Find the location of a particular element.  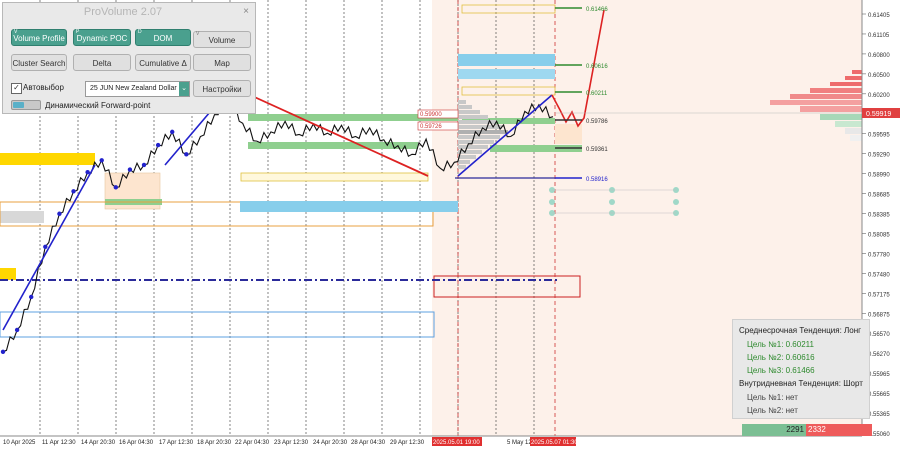

zone-yellow-left-small is located at coordinates (8, 274).